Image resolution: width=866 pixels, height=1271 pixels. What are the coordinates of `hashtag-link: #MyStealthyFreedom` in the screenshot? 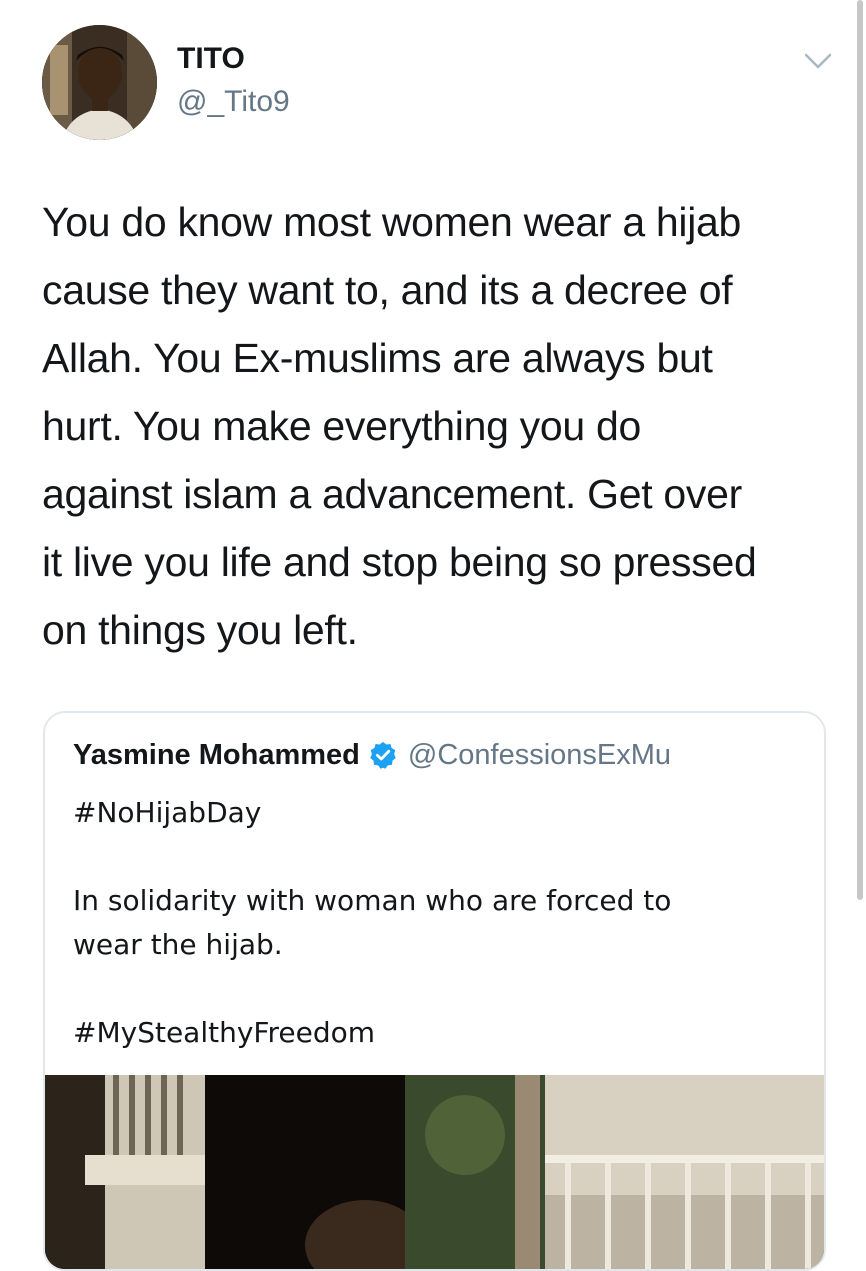 It's located at (433, 1033).